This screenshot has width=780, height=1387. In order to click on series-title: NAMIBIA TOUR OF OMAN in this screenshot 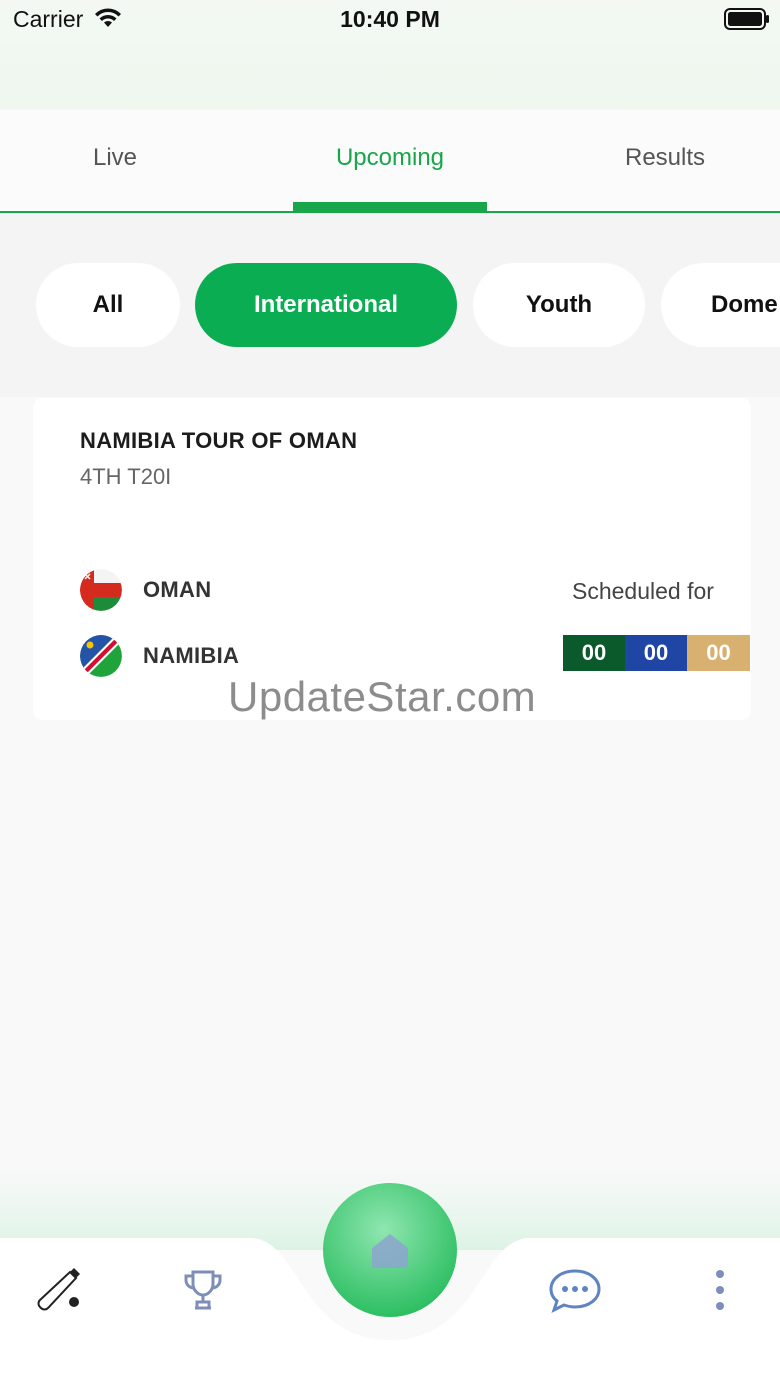, I will do `click(219, 440)`.